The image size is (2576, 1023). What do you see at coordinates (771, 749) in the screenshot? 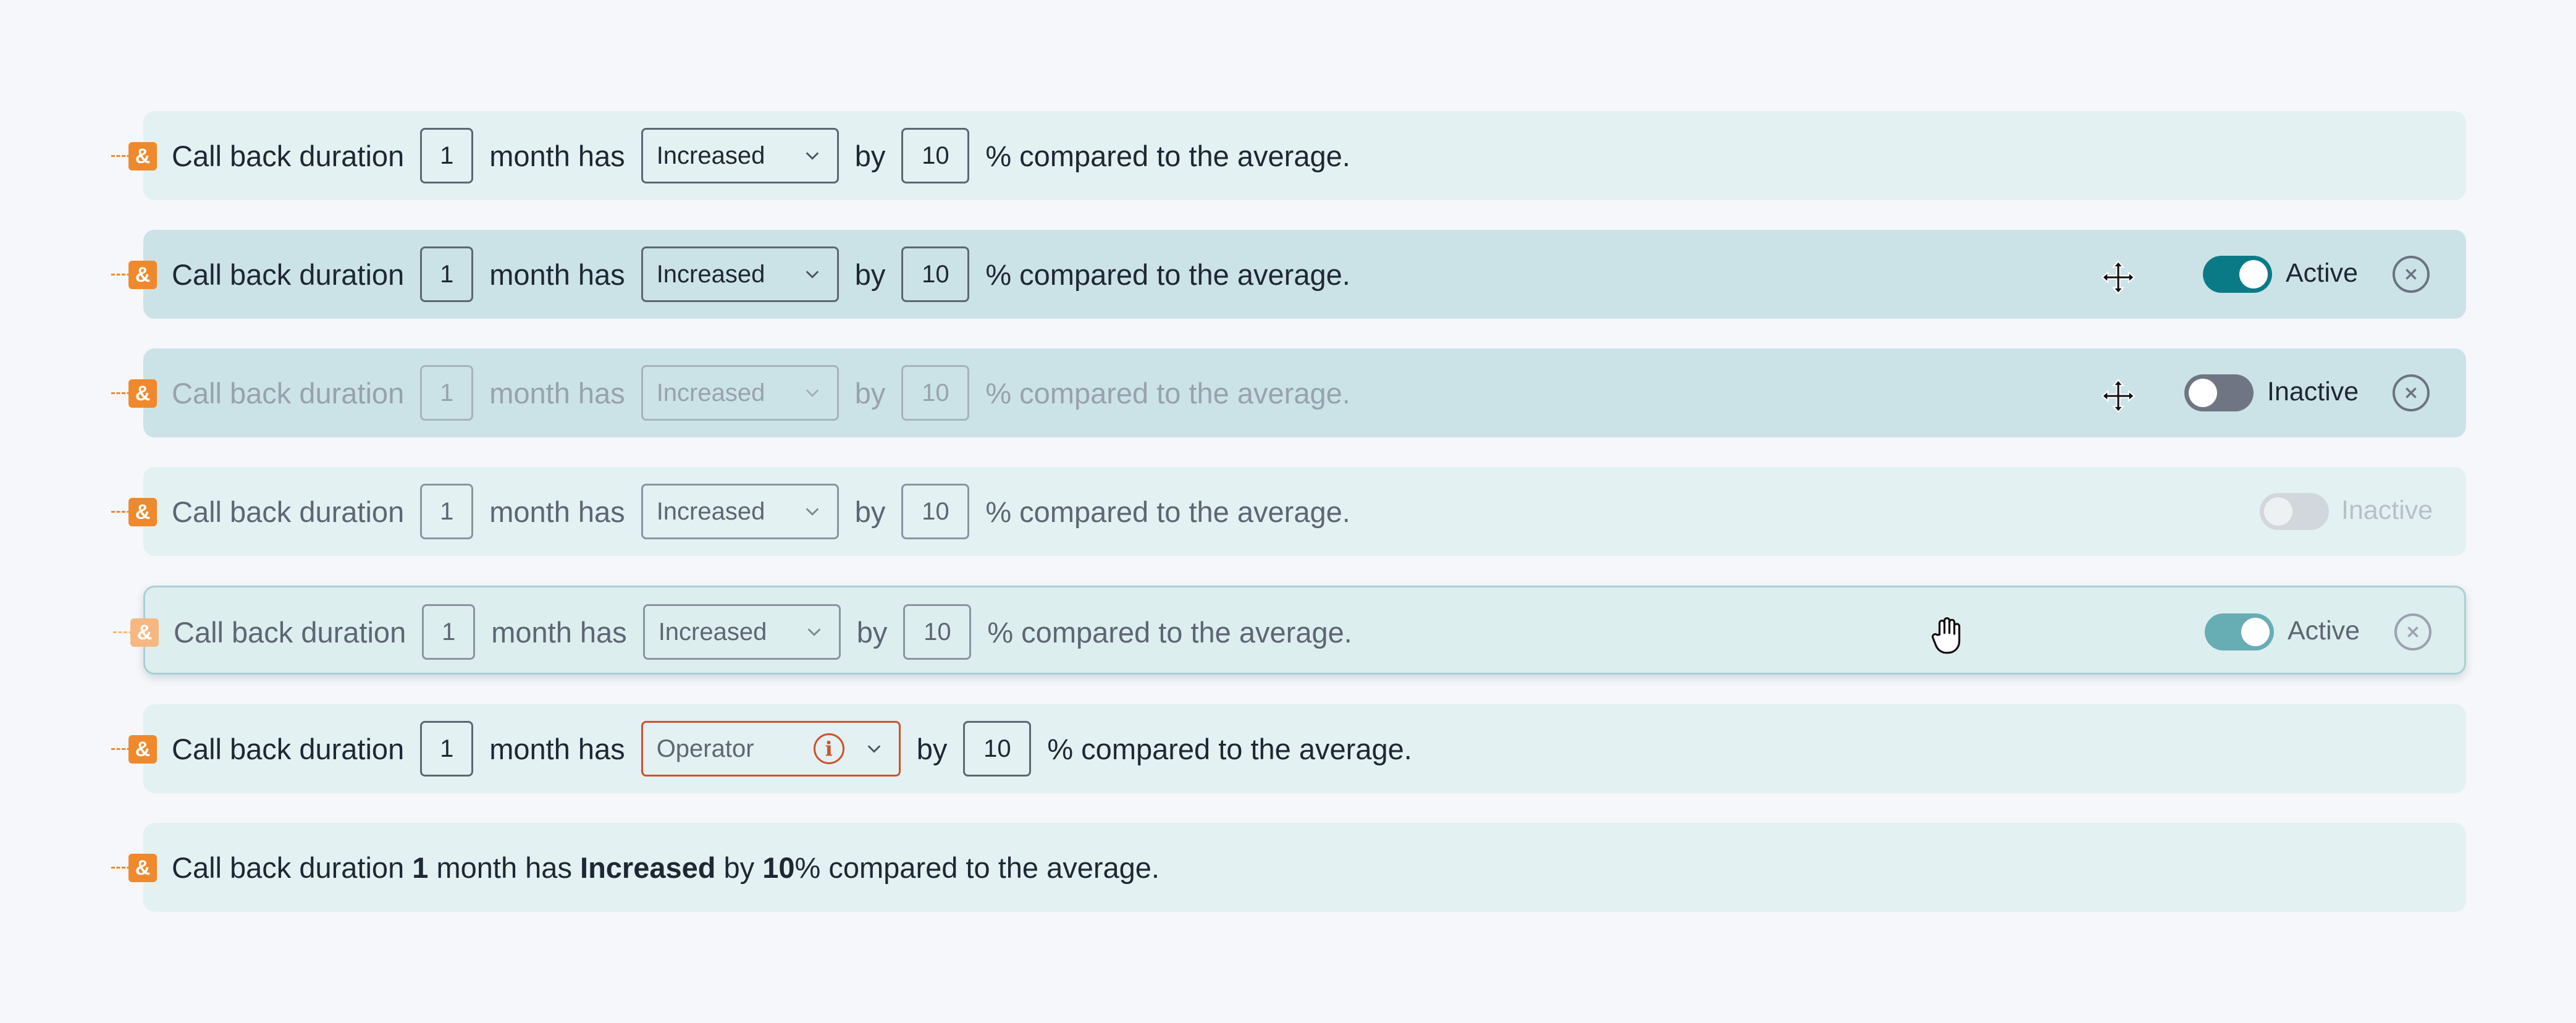
I see `operator-select-error: Operator i` at bounding box center [771, 749].